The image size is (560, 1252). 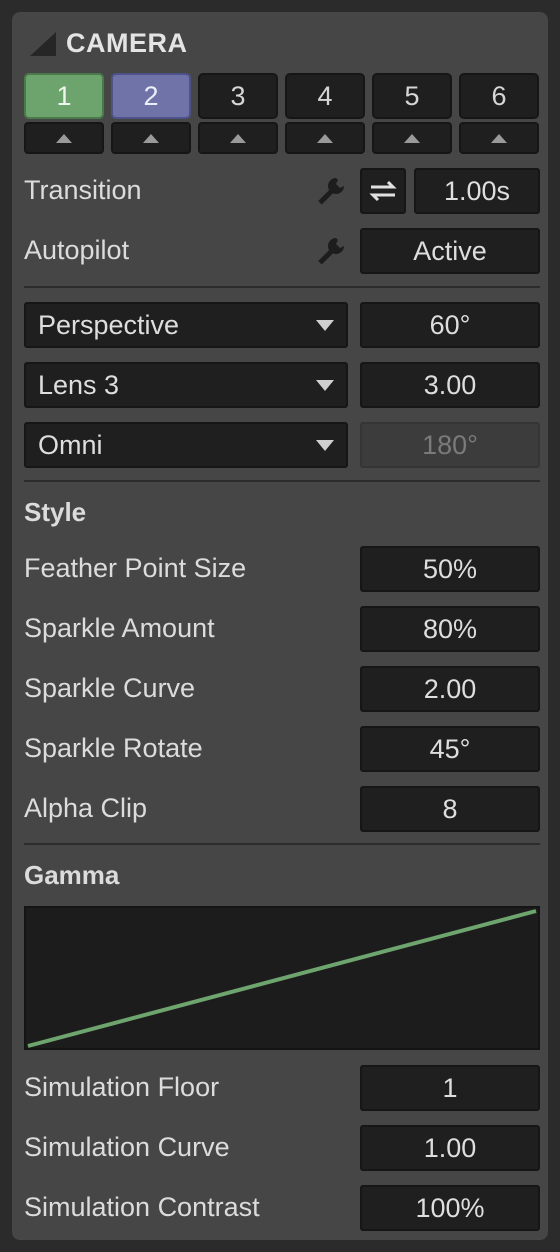 I want to click on simulation-contrast-label: Simulation Contrast, so click(x=142, y=1207).